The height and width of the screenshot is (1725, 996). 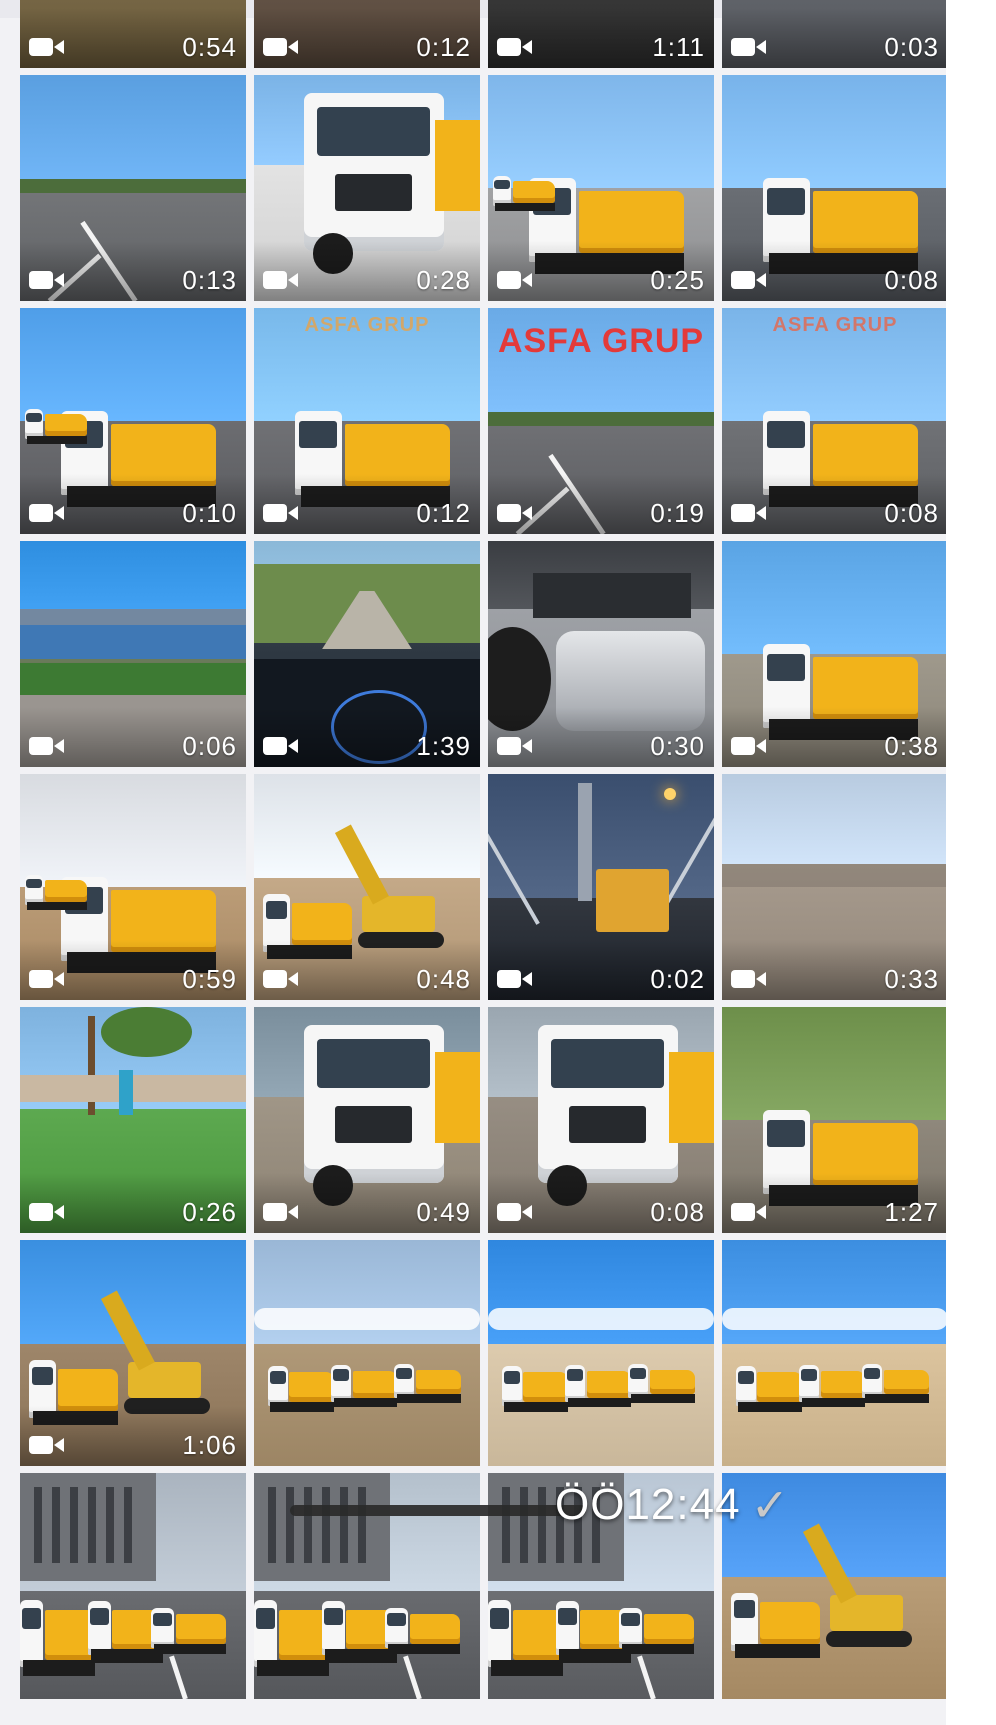 I want to click on video-badge: 0:59, so click(x=133, y=979).